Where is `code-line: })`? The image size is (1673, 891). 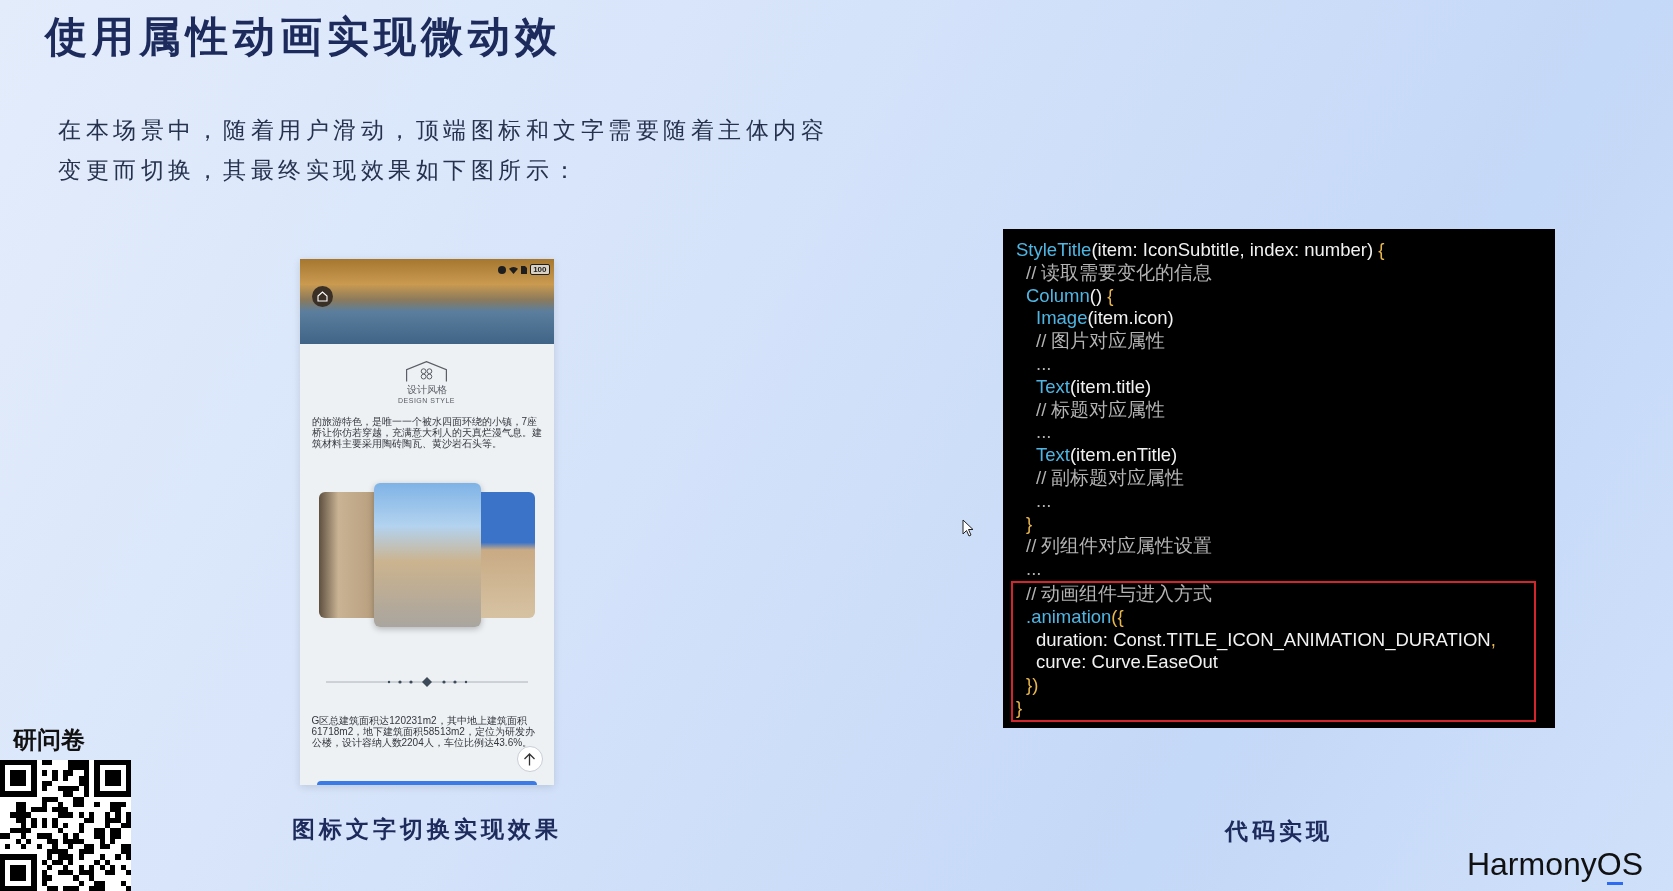
code-line: }) is located at coordinates (1032, 685).